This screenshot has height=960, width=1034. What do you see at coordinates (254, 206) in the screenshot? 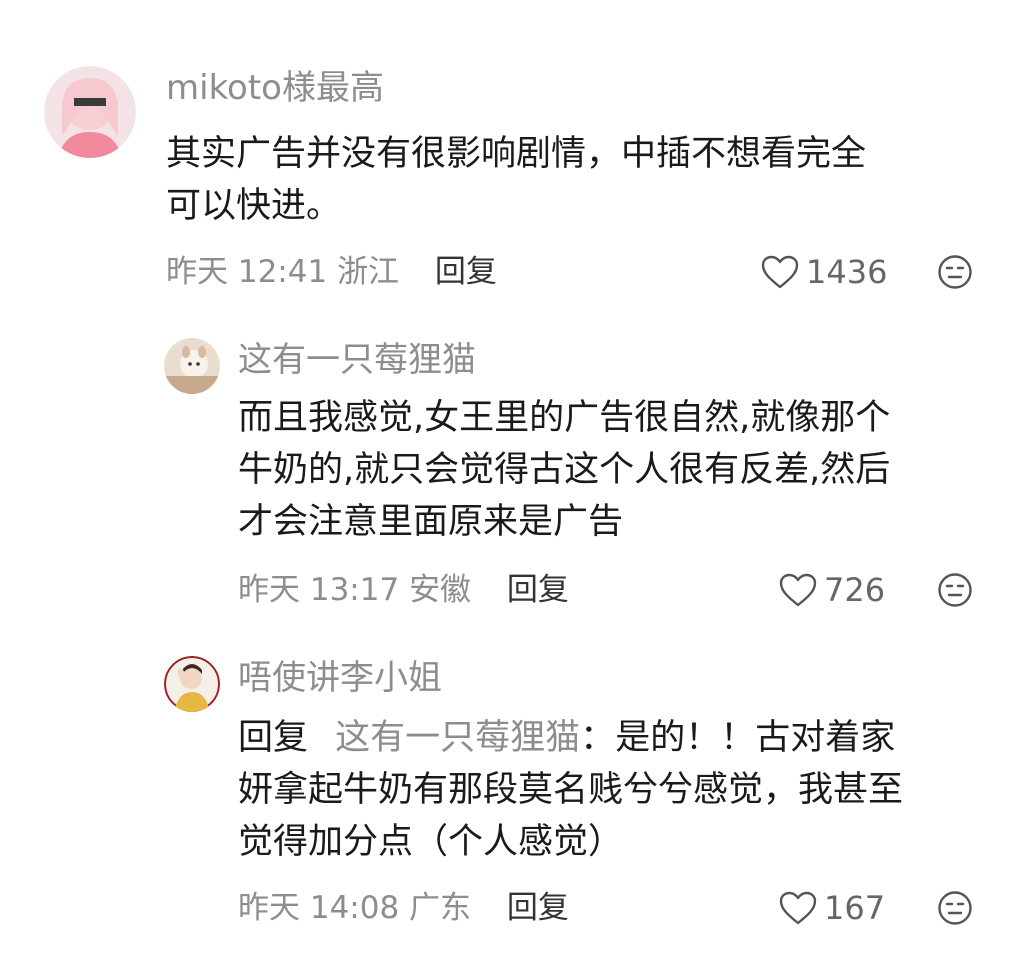
I see `text-line: 可以快进。` at bounding box center [254, 206].